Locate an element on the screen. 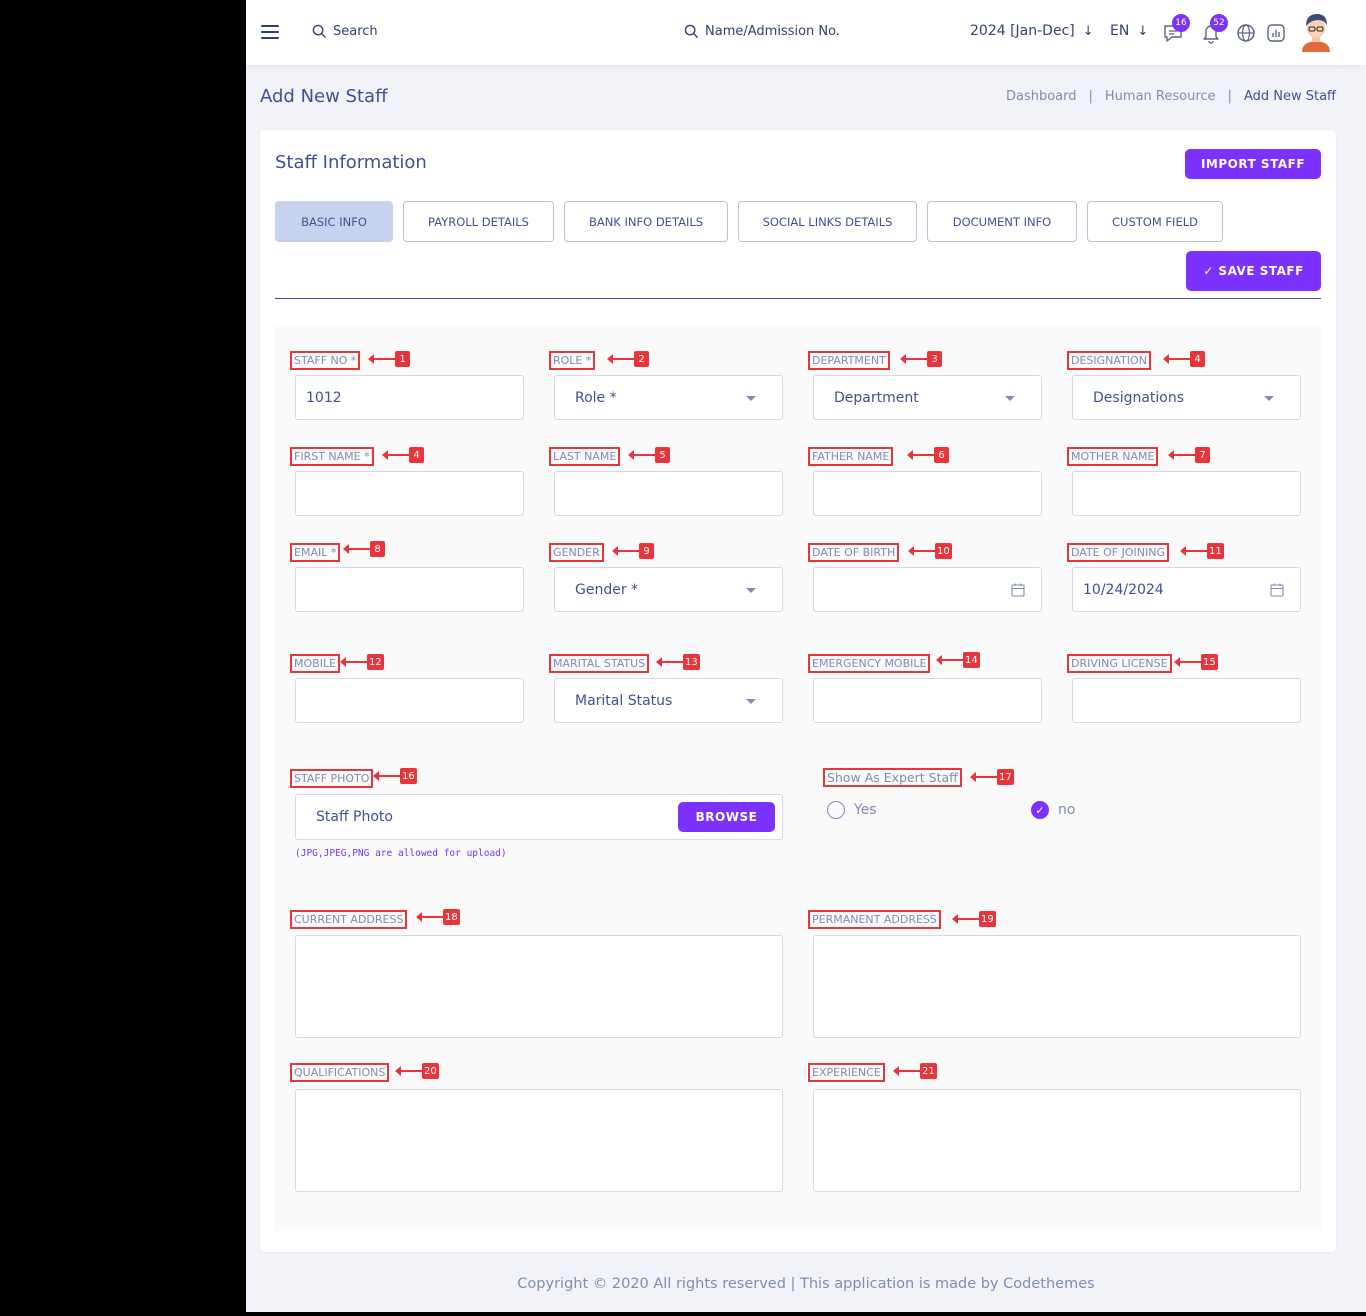  annotation-marker: 19 is located at coordinates (974, 919).